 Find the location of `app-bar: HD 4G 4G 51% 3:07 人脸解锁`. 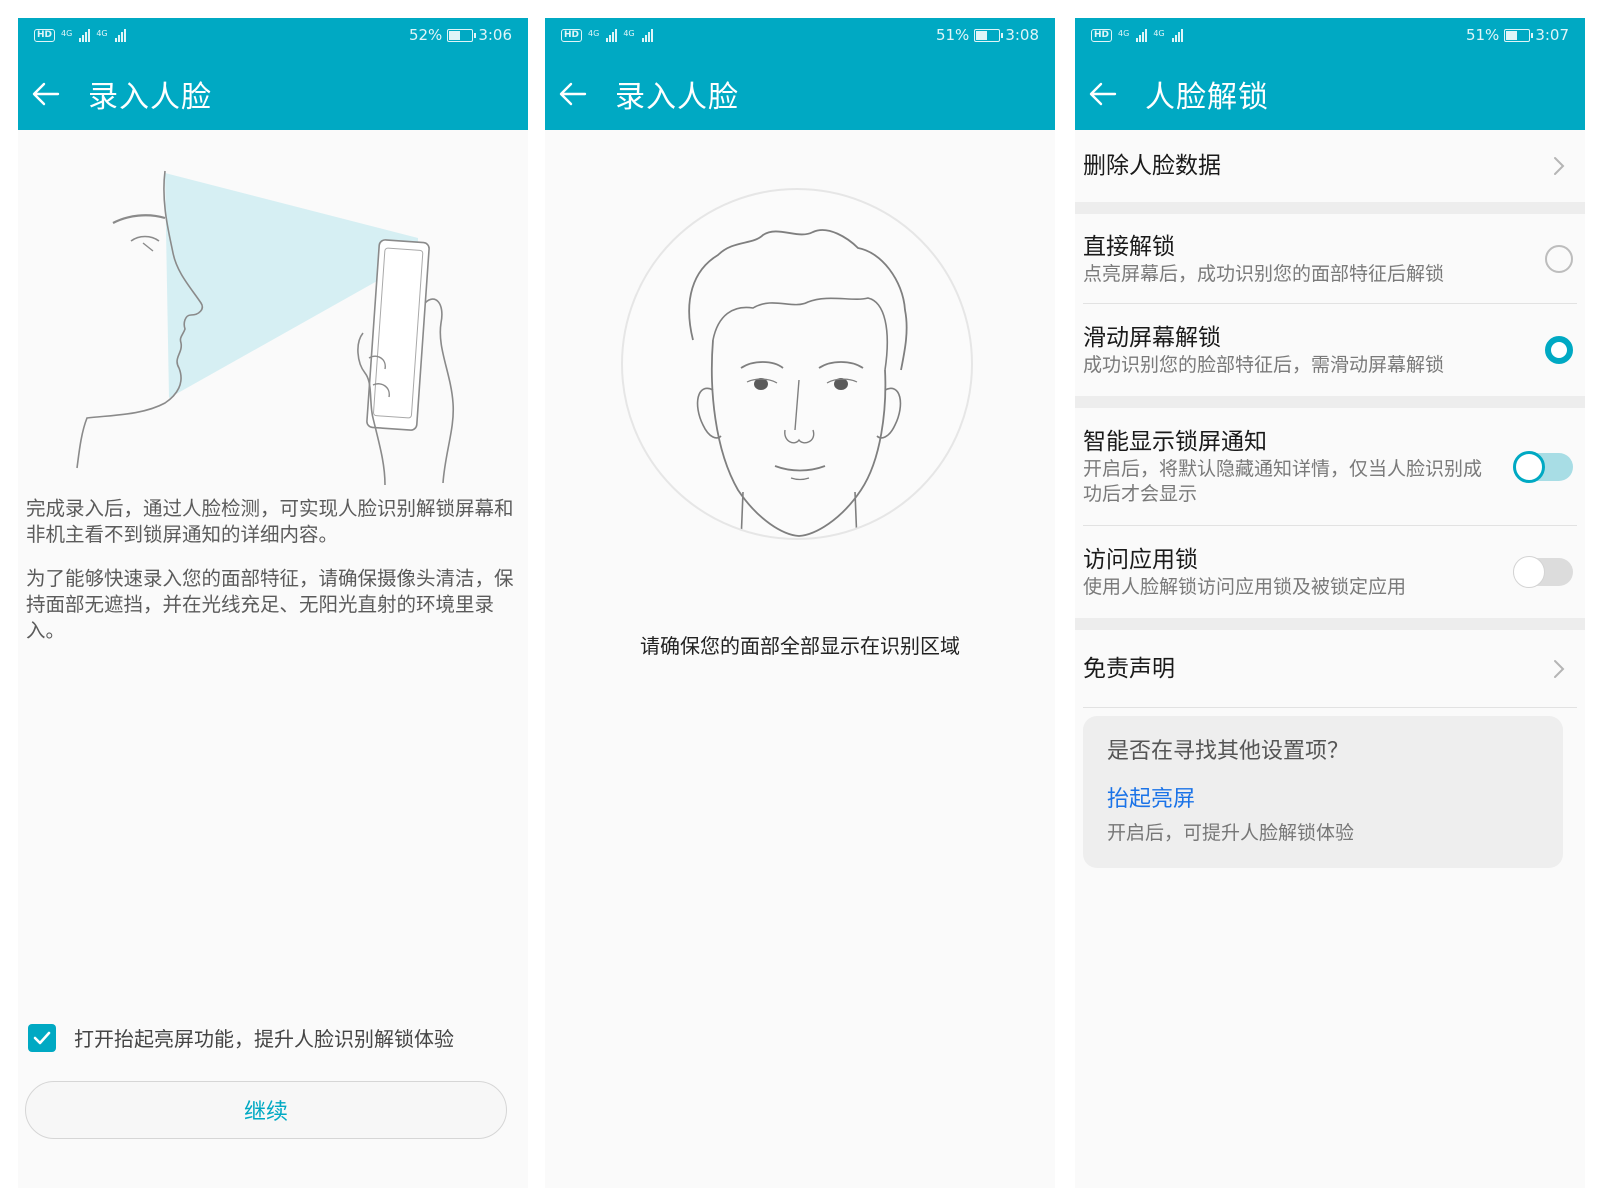

app-bar: HD 4G 4G 51% 3:07 人脸解锁 is located at coordinates (1330, 74).